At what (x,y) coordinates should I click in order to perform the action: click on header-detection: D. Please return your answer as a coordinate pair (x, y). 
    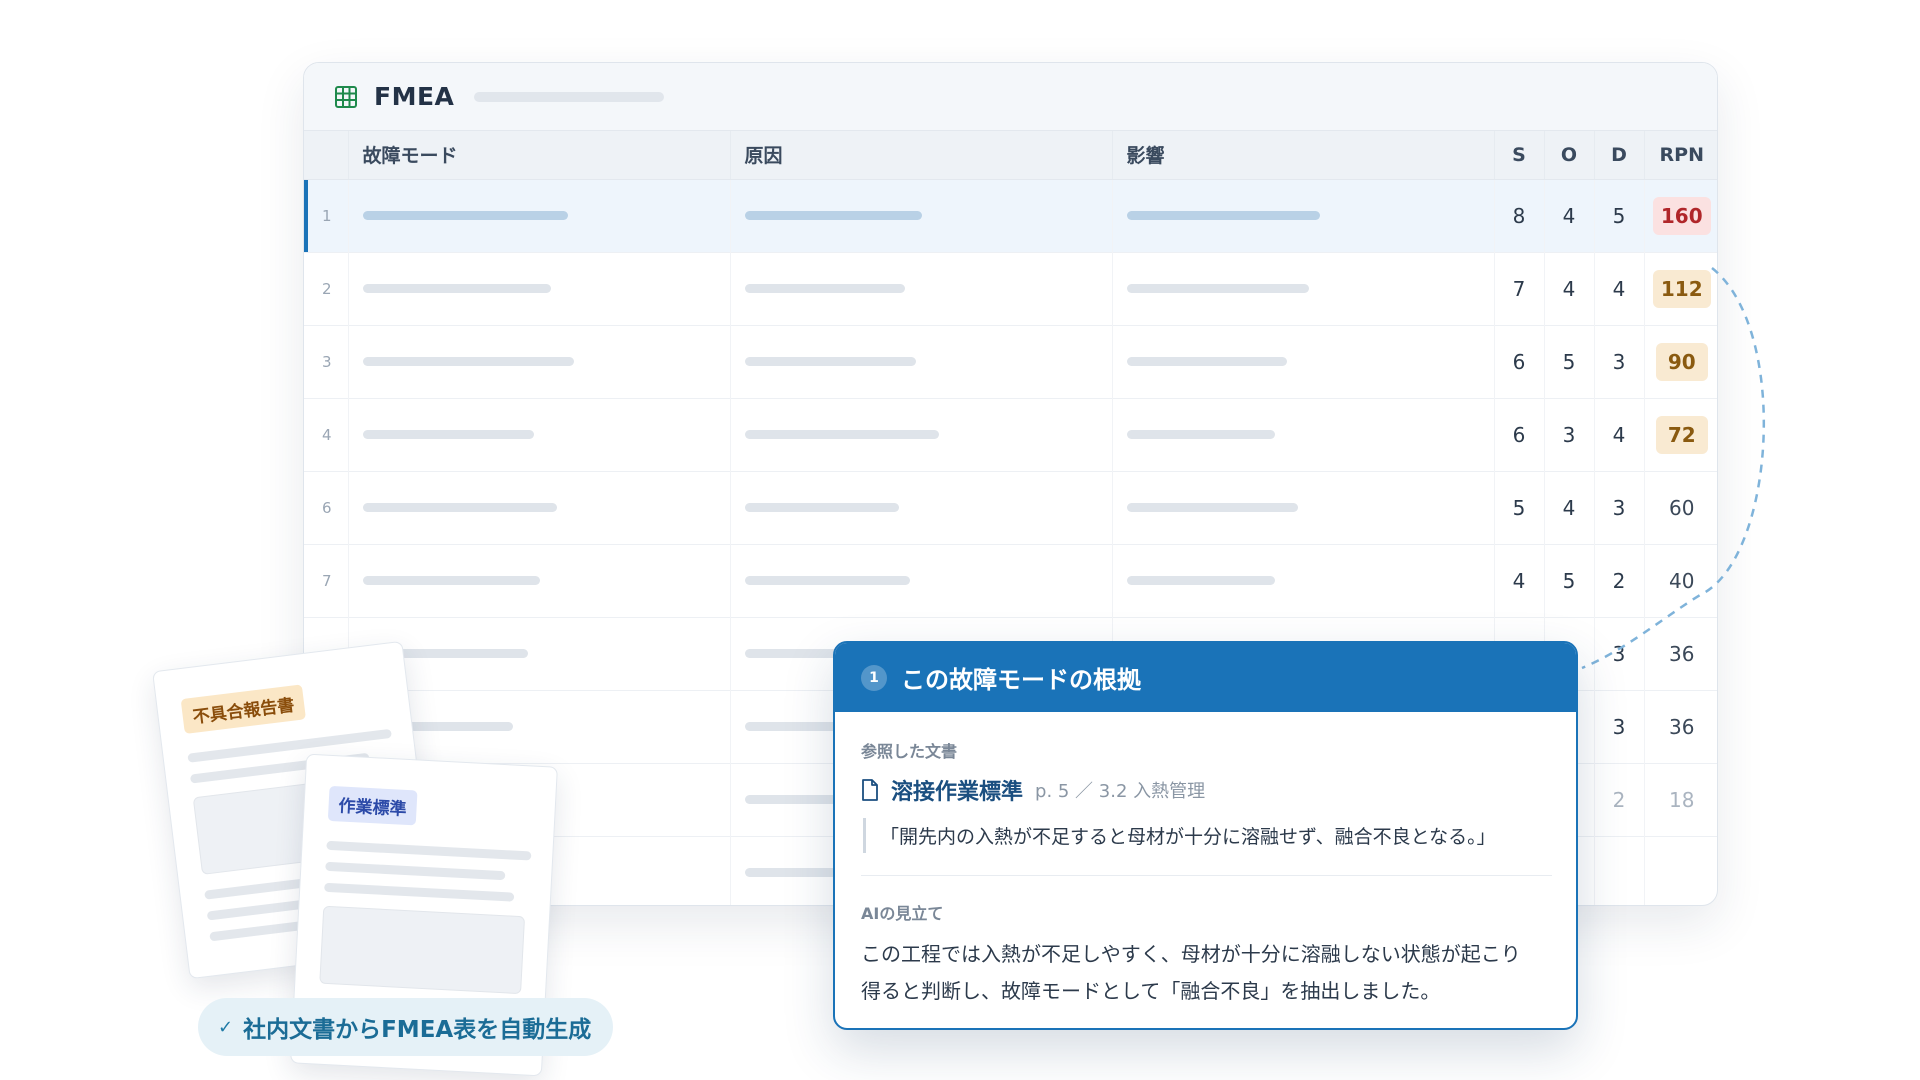
    Looking at the image, I should click on (1618, 155).